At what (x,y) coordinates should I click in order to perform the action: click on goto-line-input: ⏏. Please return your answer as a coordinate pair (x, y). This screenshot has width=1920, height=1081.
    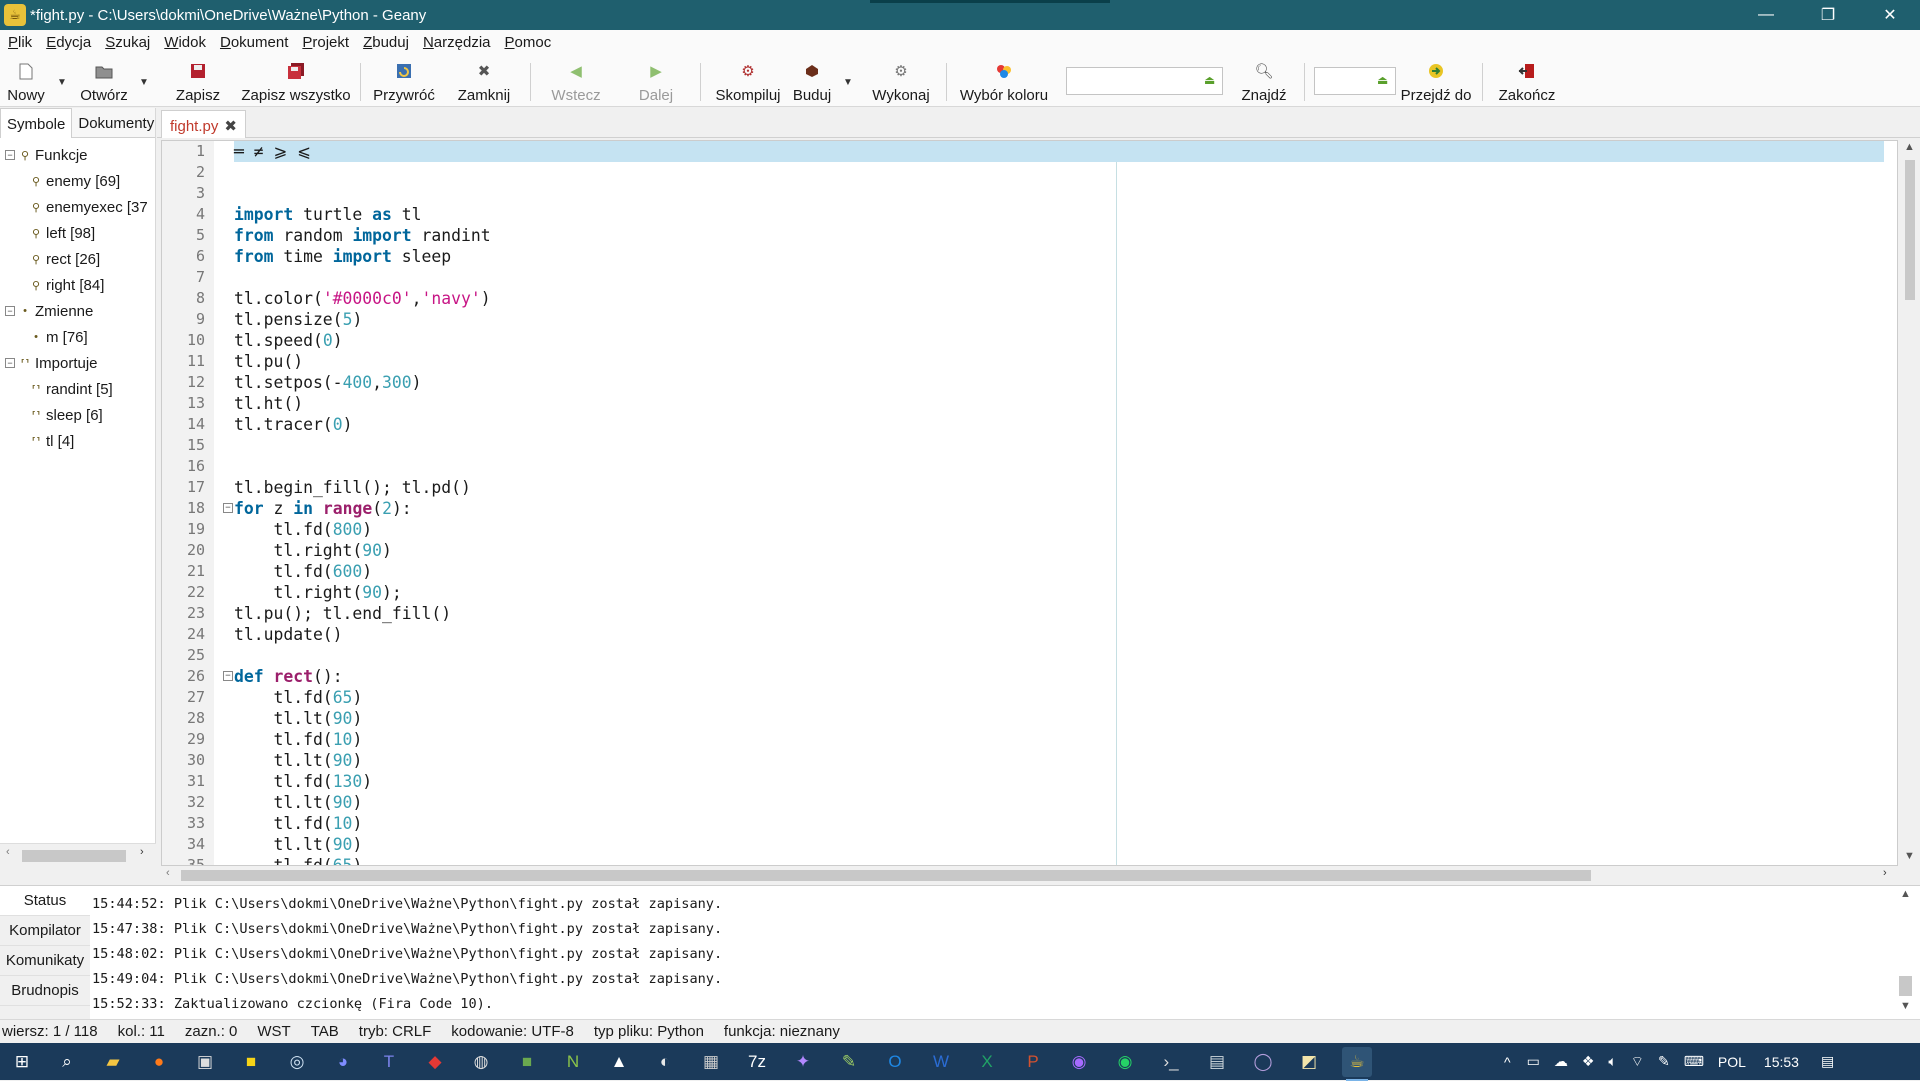
    Looking at the image, I should click on (1355, 81).